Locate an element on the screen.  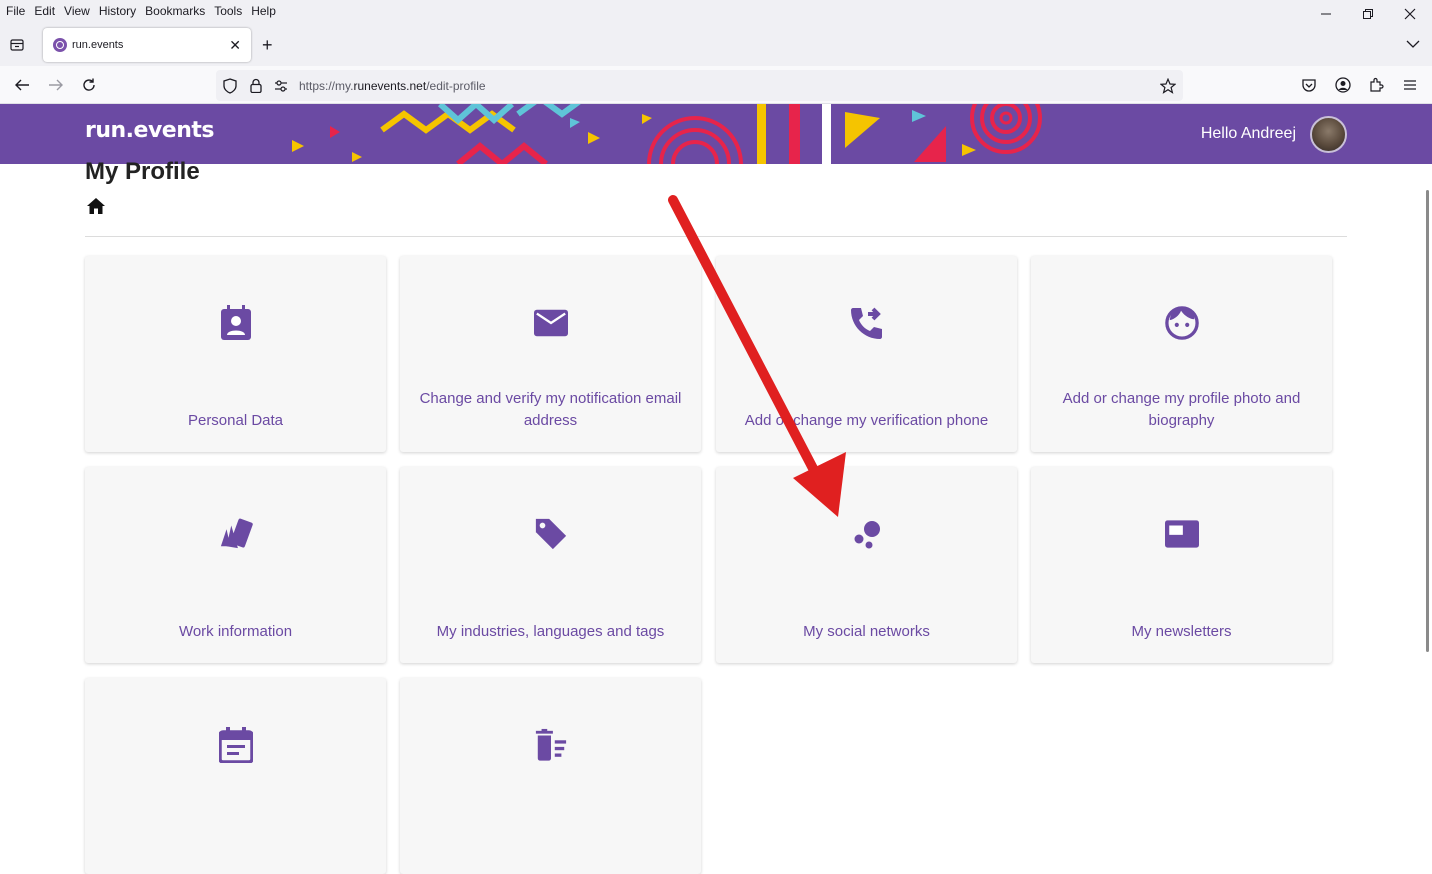
chevron-down-icon is located at coordinates (1413, 44).